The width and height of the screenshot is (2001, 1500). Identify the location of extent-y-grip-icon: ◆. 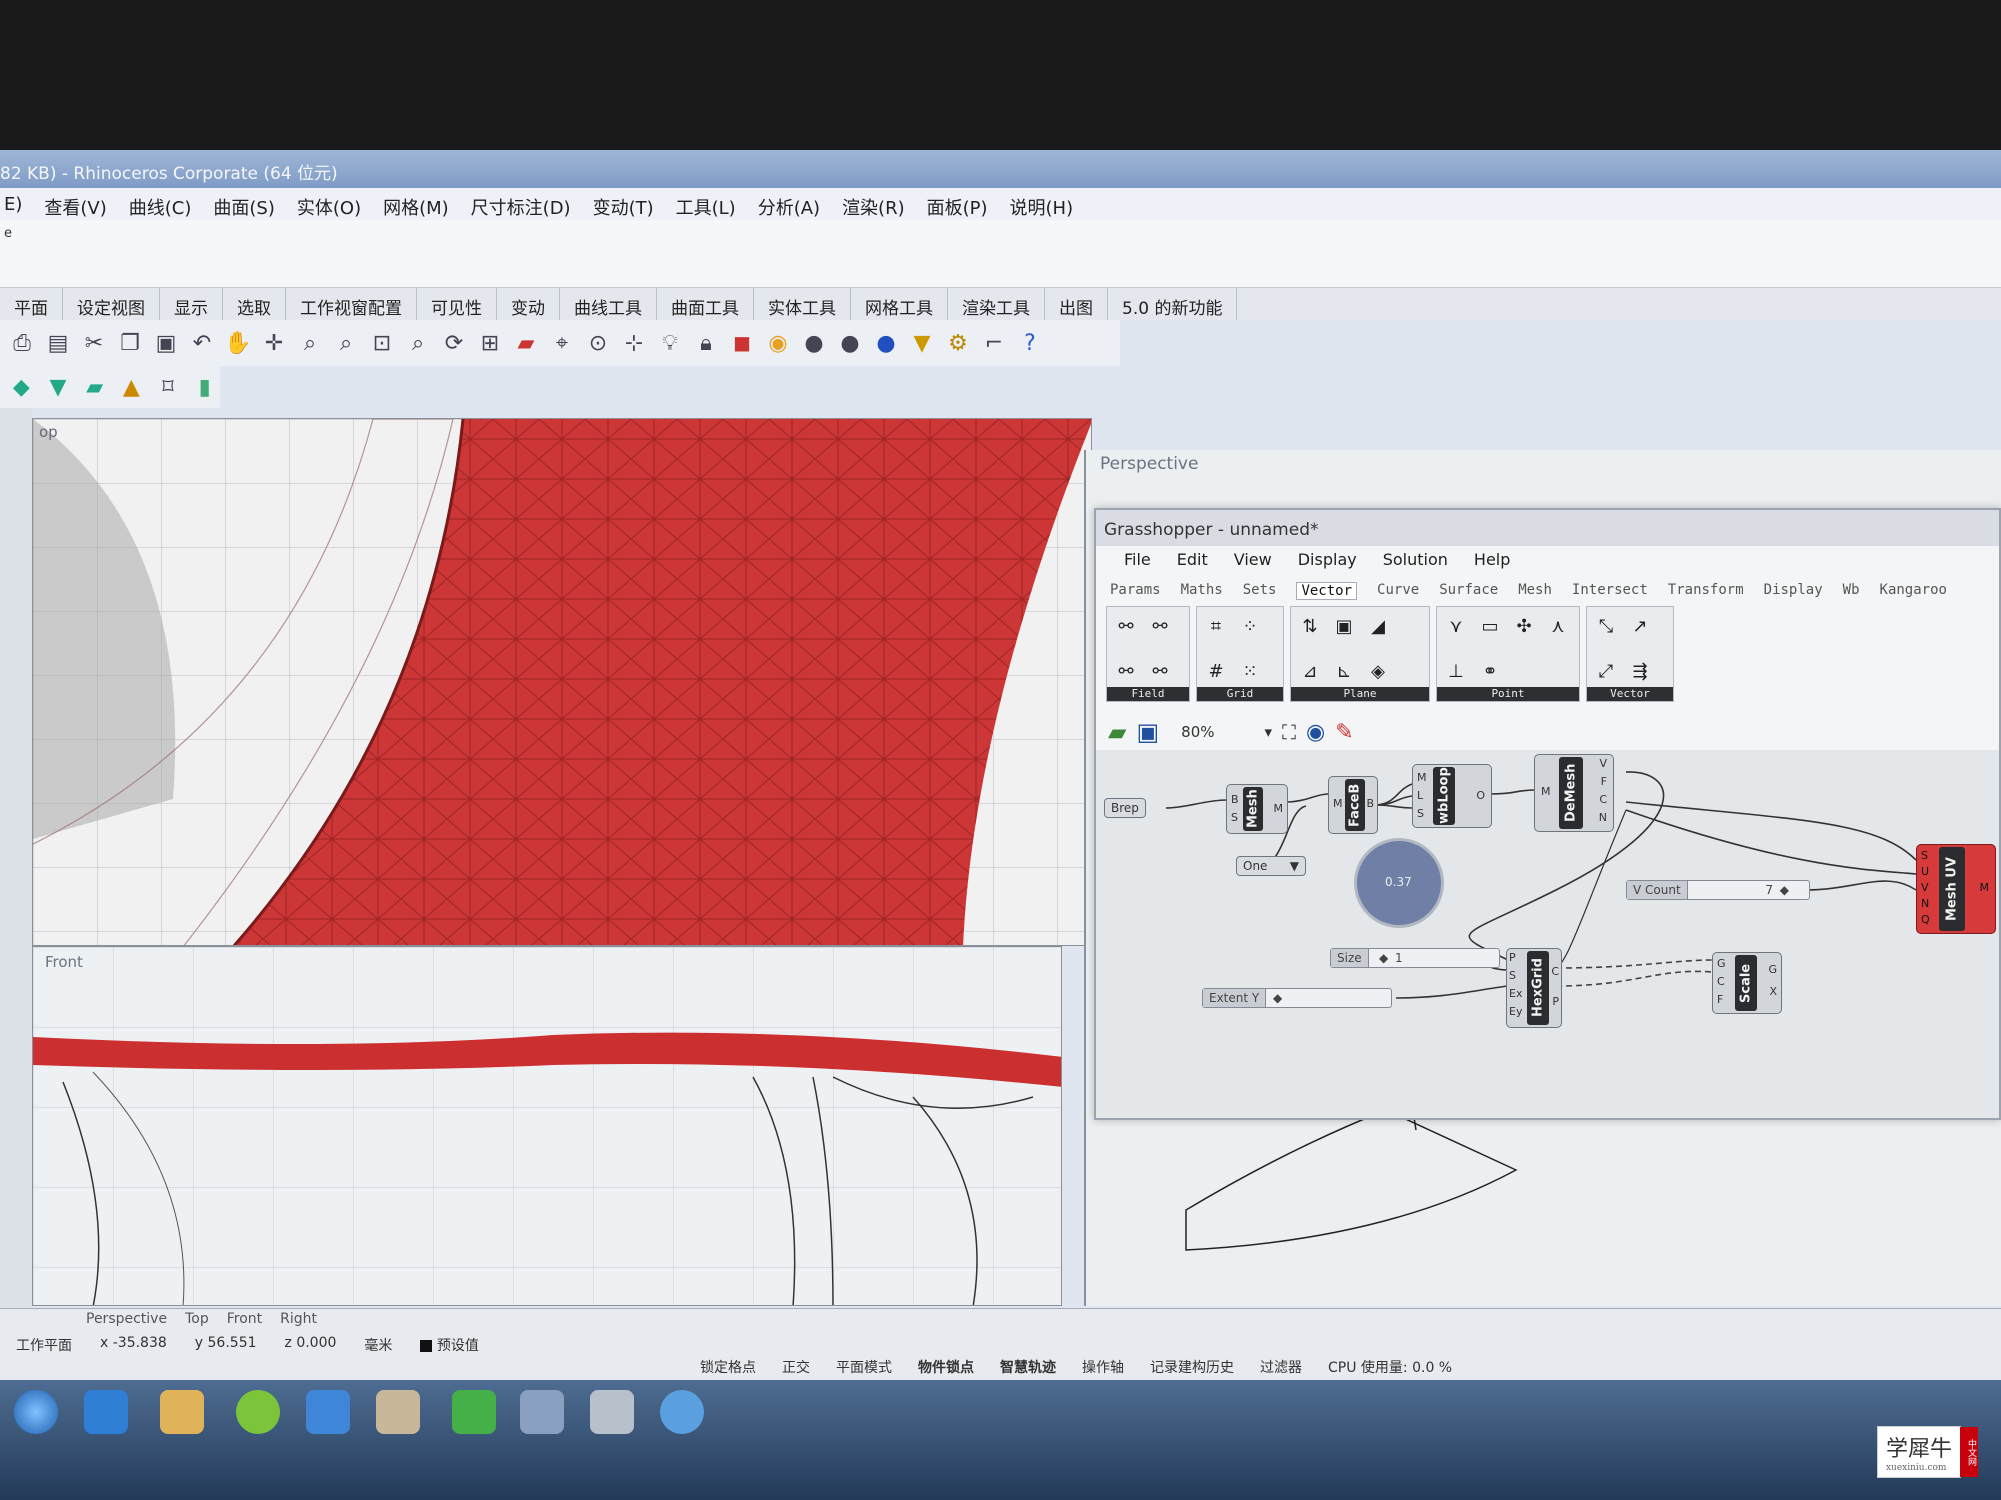
(1277, 998).